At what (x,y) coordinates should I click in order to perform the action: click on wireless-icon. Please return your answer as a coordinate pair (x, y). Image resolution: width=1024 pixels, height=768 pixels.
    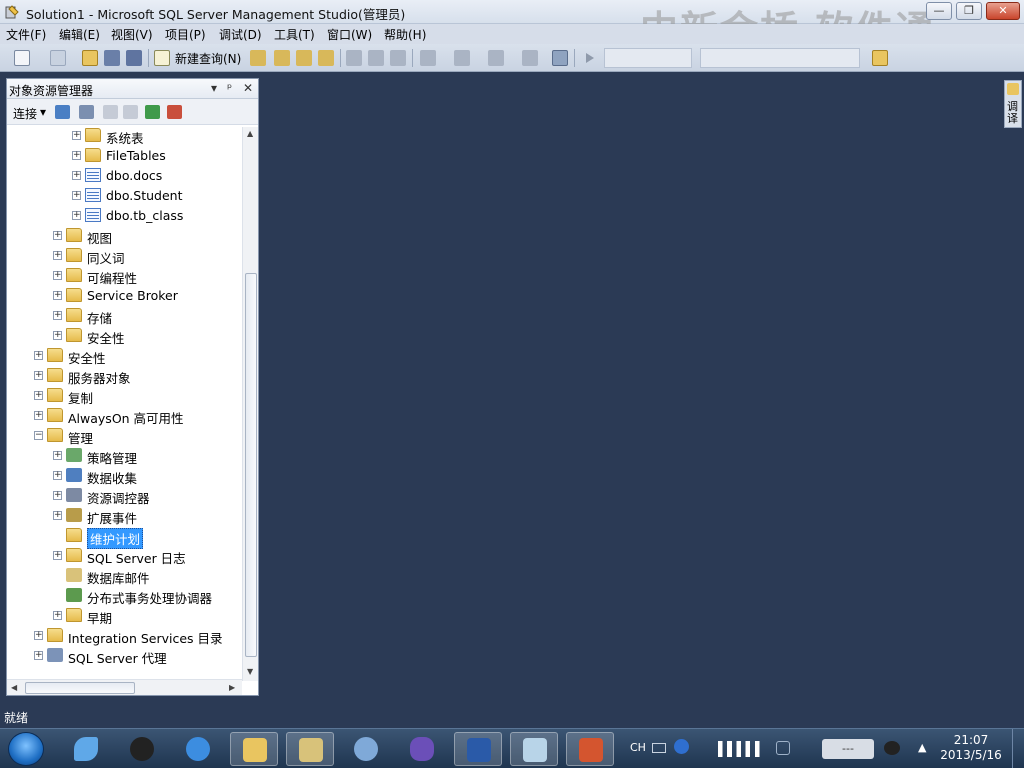
    Looking at the image, I should click on (783, 748).